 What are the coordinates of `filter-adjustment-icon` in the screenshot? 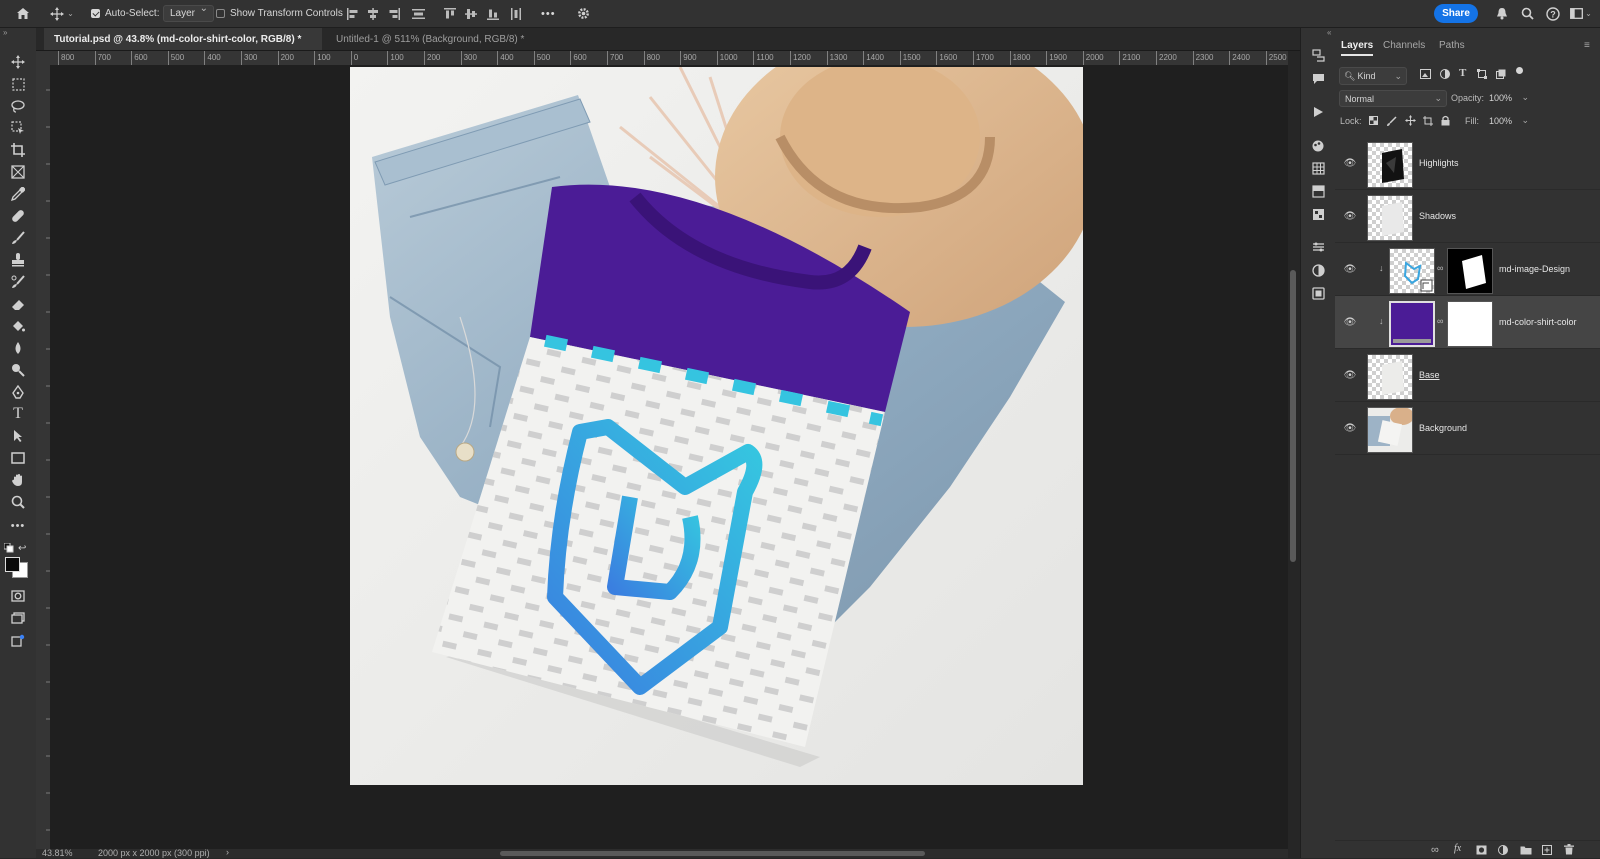 It's located at (1445, 75).